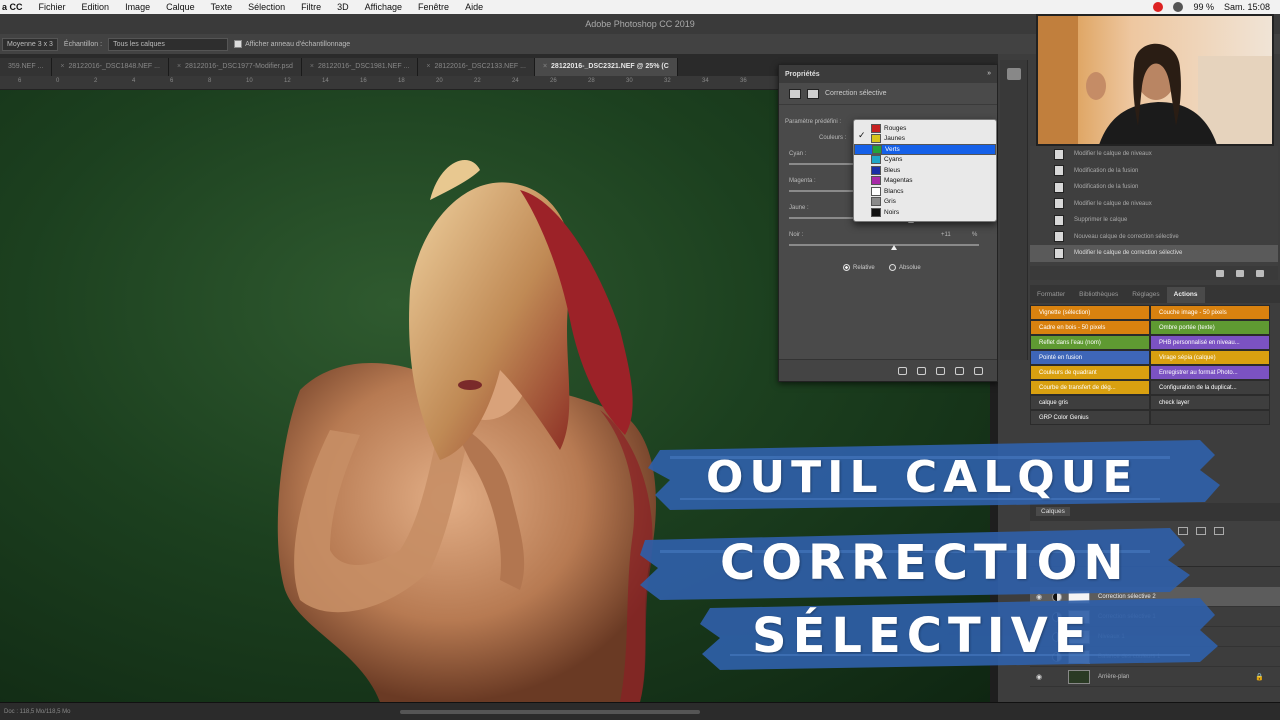  I want to click on tab-document-active: × 28122016-_DSC2321.NEF @ 25% (C, so click(606, 67).